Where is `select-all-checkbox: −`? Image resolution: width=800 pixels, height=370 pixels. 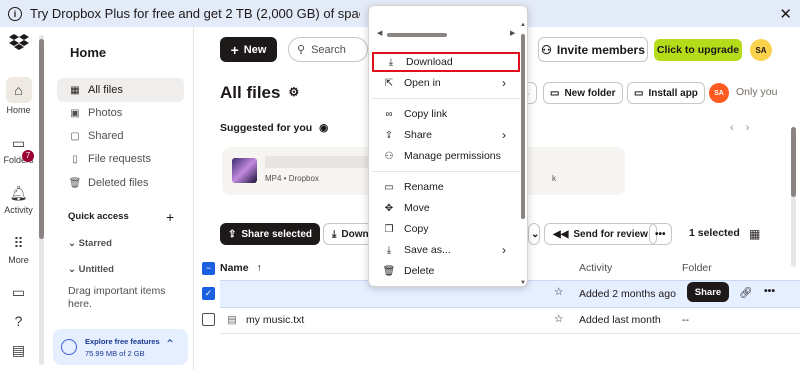 select-all-checkbox: − is located at coordinates (208, 268).